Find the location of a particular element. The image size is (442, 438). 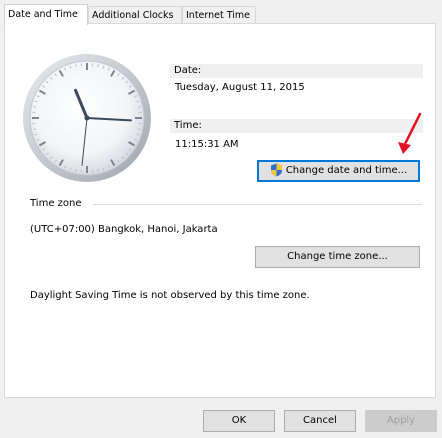

tab-internet-time: Internet Time is located at coordinates (219, 15).